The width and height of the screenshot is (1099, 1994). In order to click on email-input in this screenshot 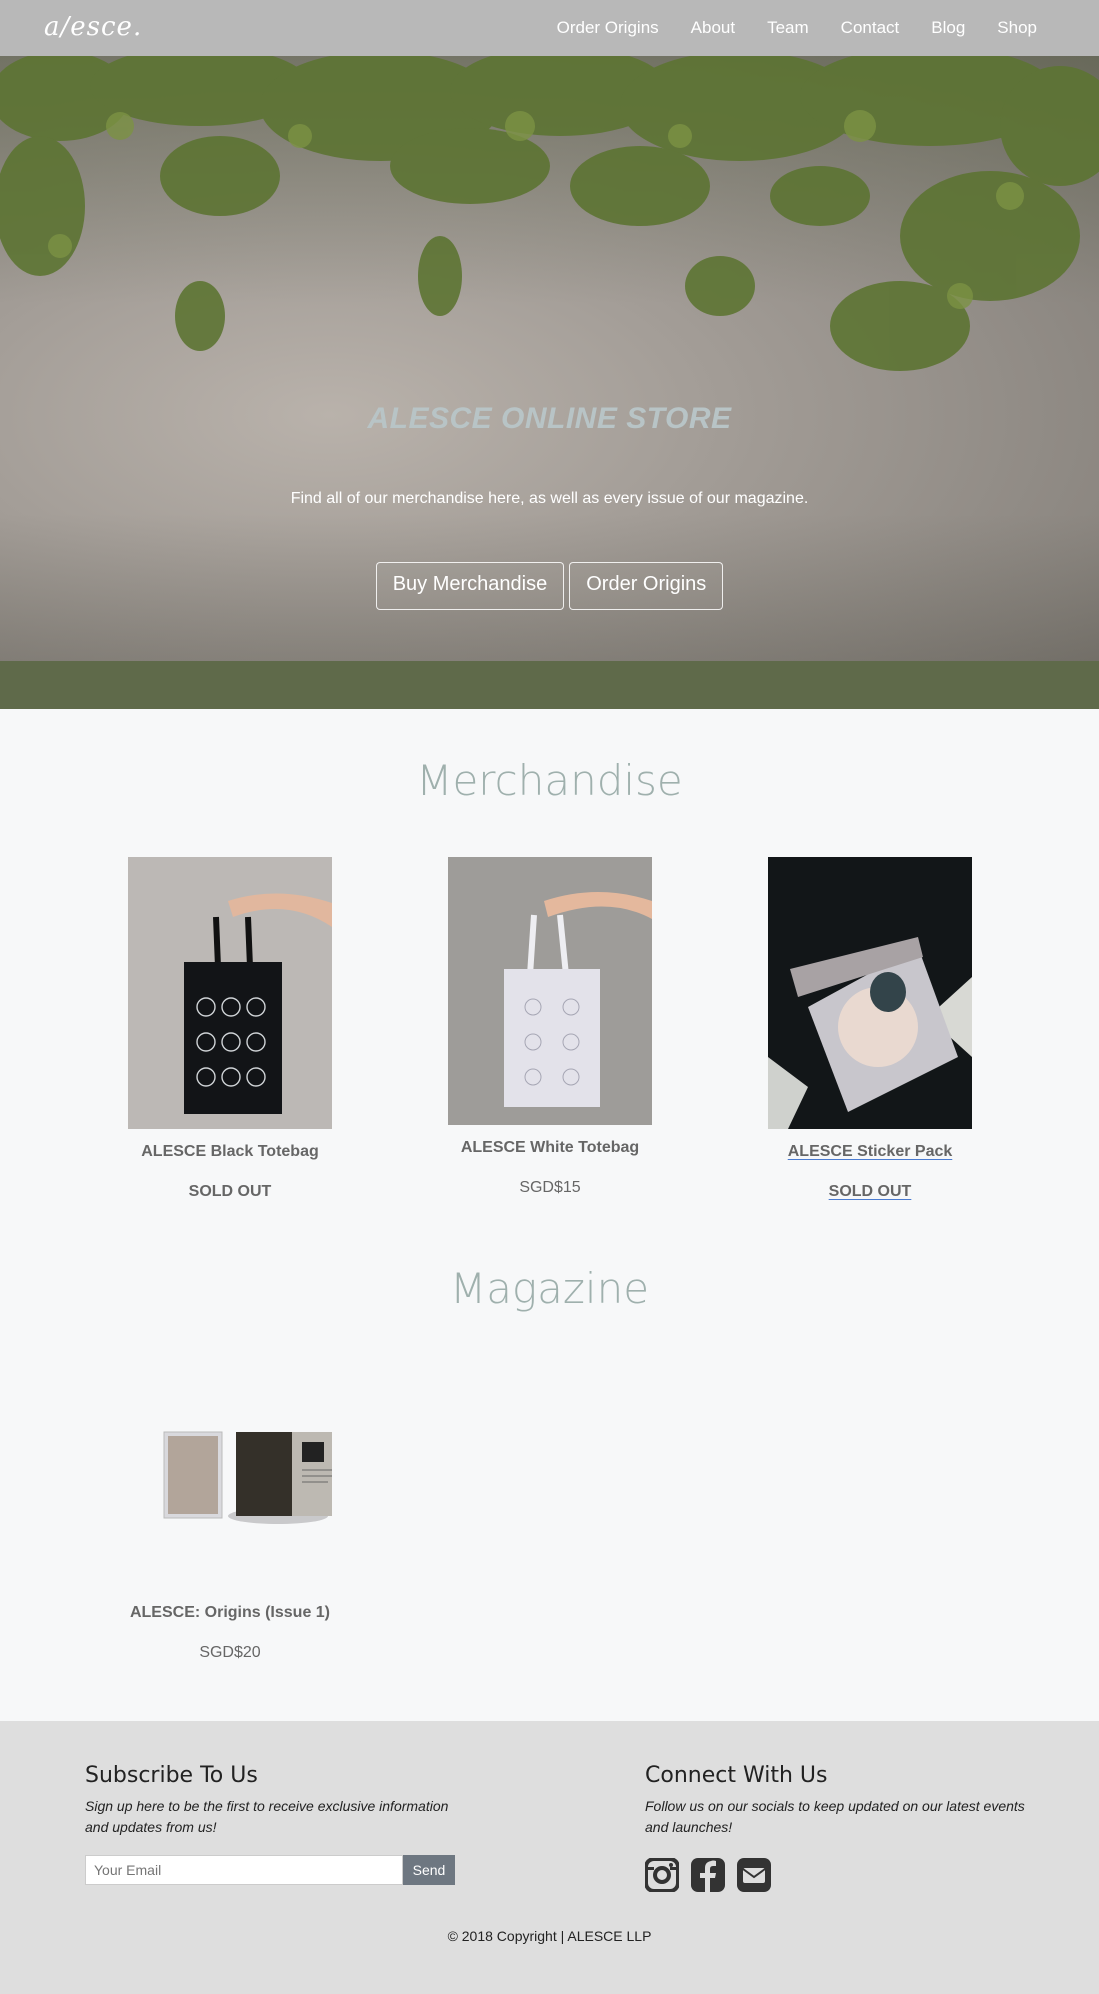, I will do `click(244, 1870)`.